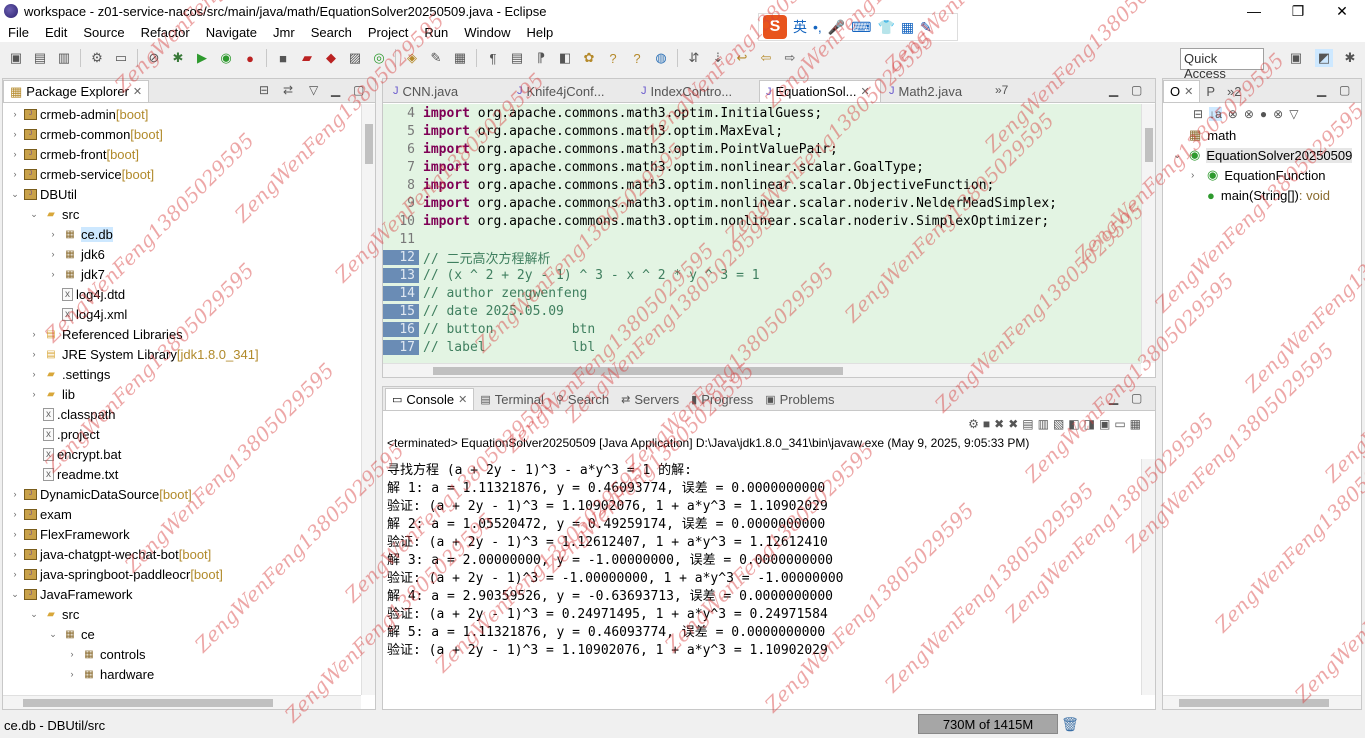 This screenshot has width=1365, height=738. Describe the element at coordinates (1070, 724) in the screenshot. I see `garbage-collect-icon: 🗑` at that location.